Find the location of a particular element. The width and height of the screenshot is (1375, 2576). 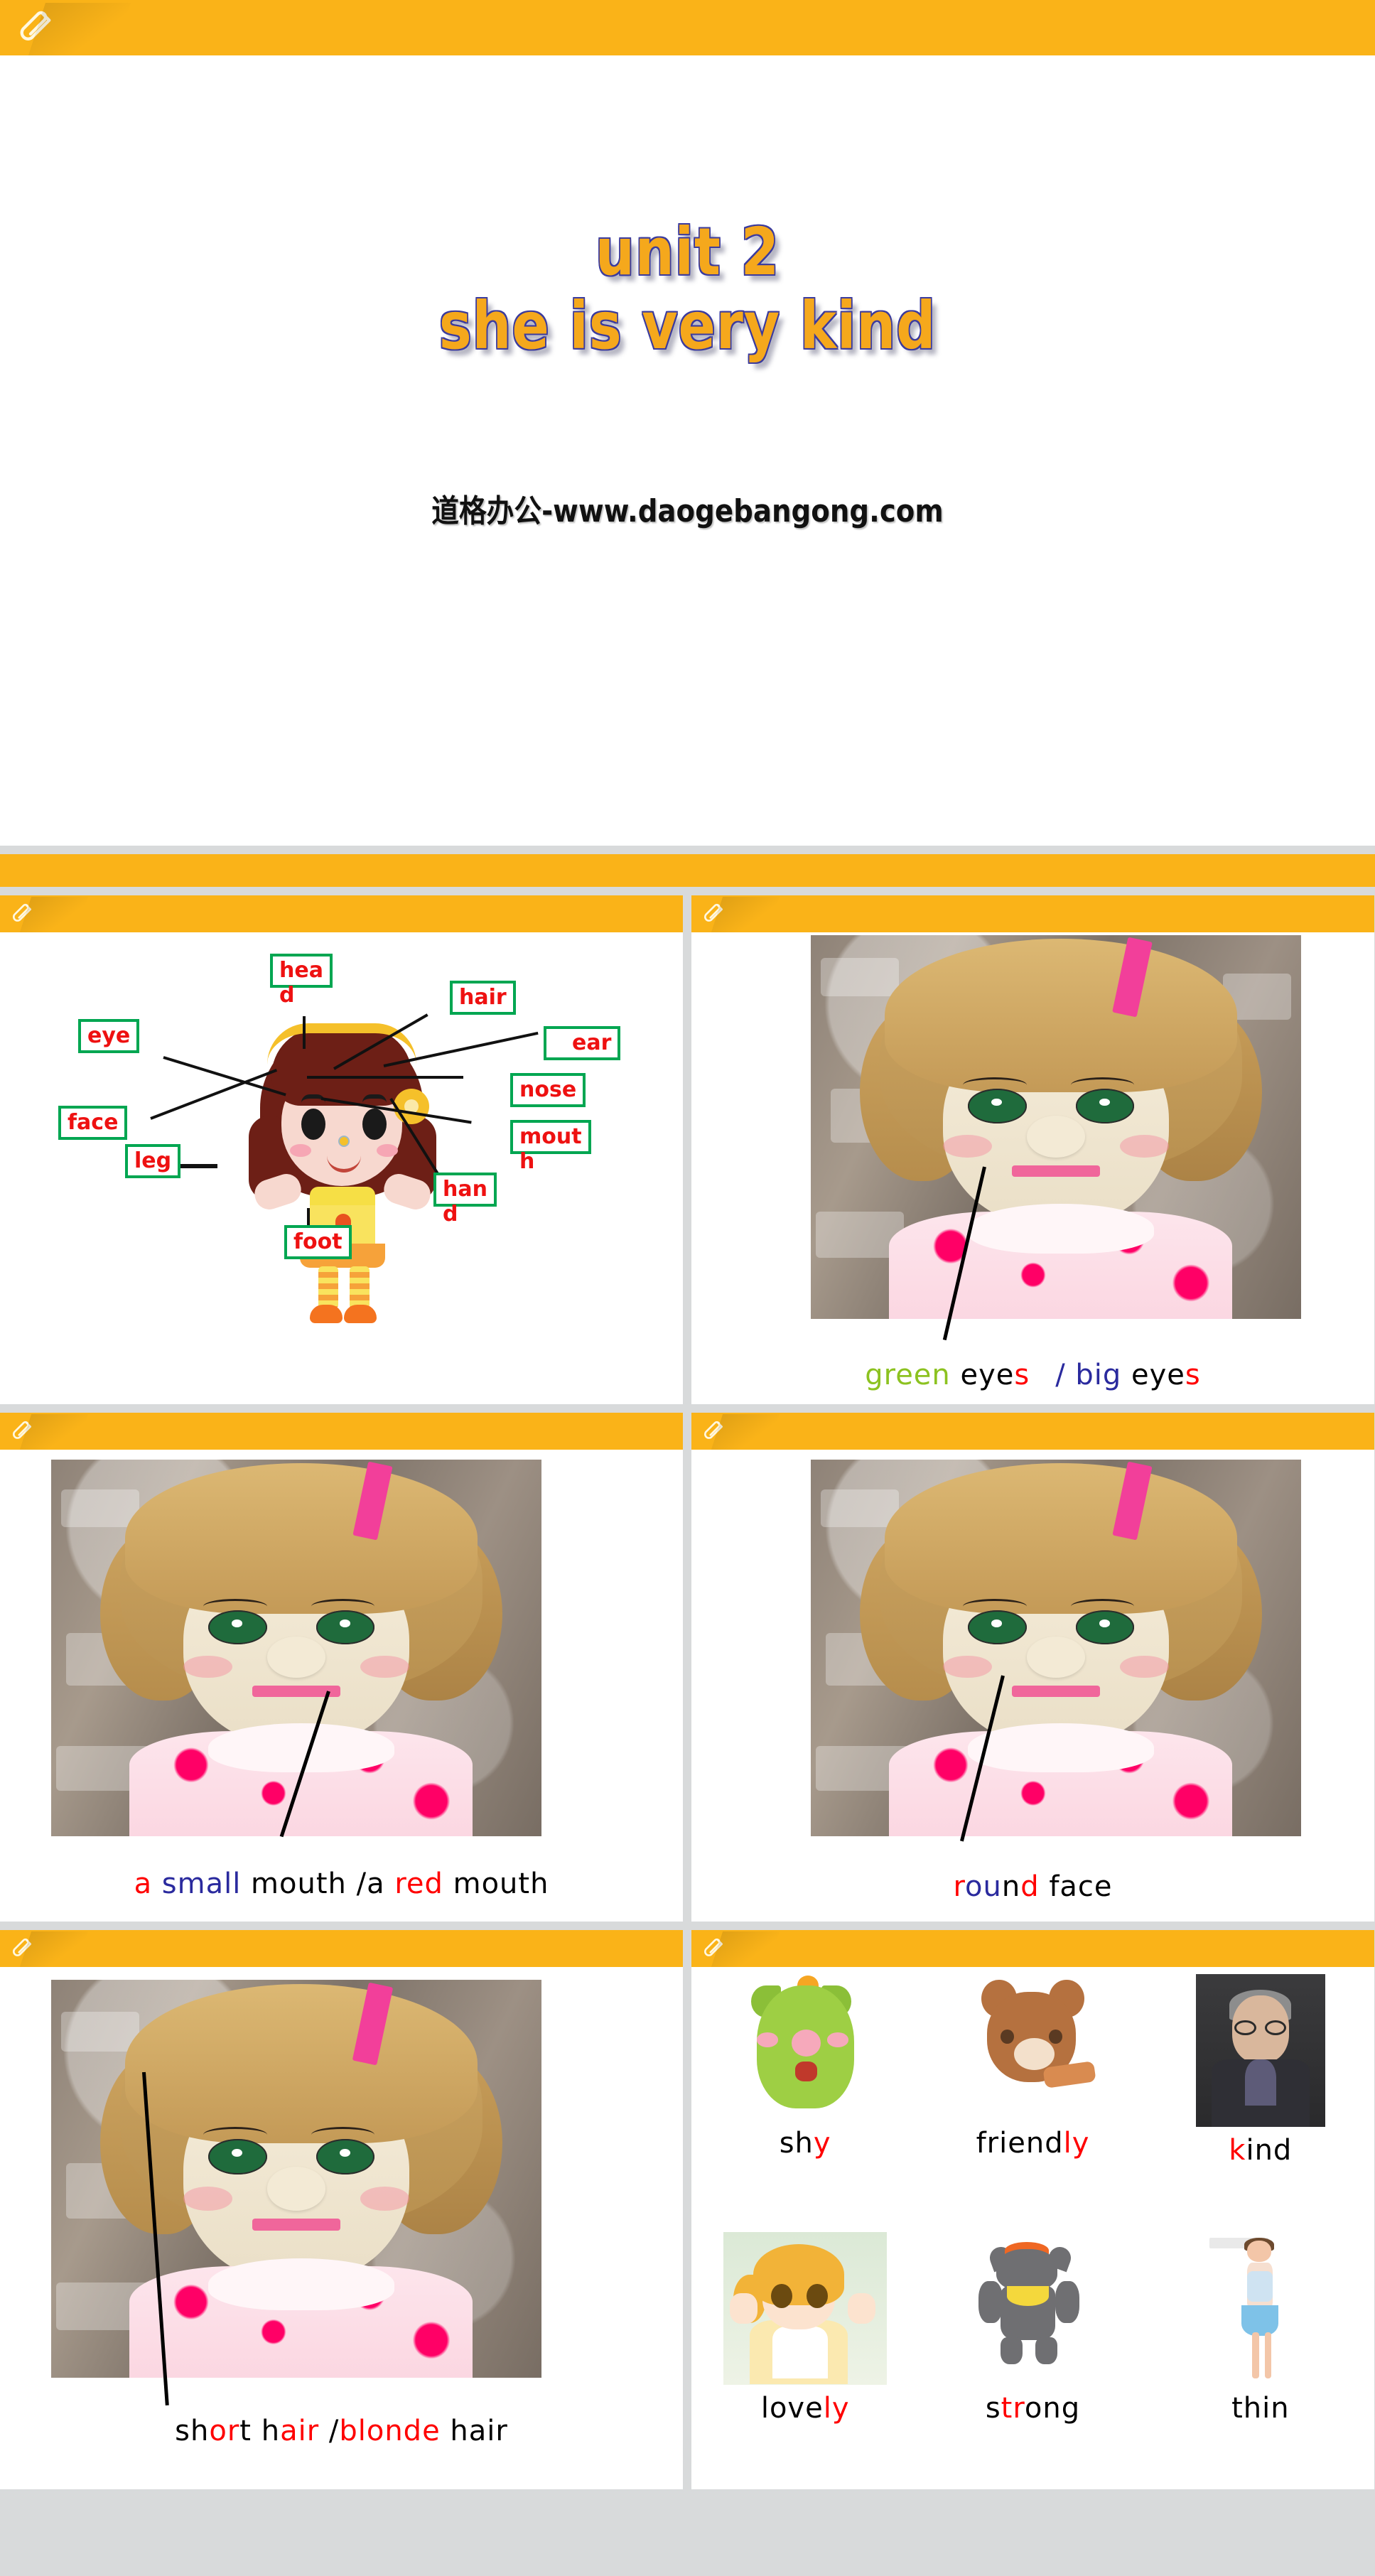

page-title-line1: unit 2 is located at coordinates (687, 252).